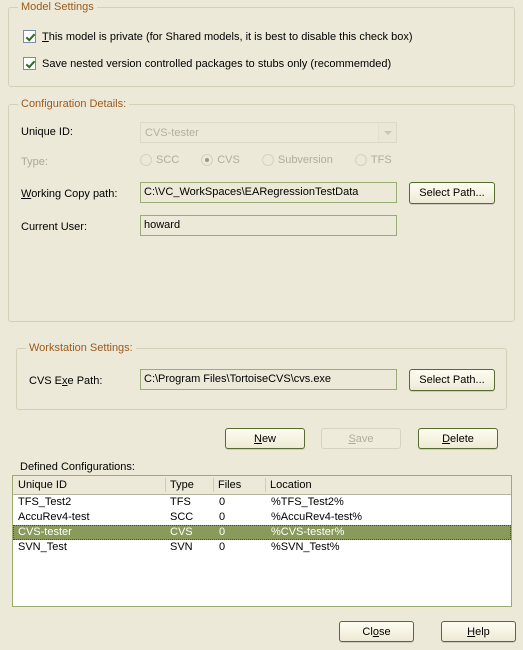 The width and height of the screenshot is (523, 650). What do you see at coordinates (228, 160) in the screenshot?
I see `radio-cvs-label: CVS` at bounding box center [228, 160].